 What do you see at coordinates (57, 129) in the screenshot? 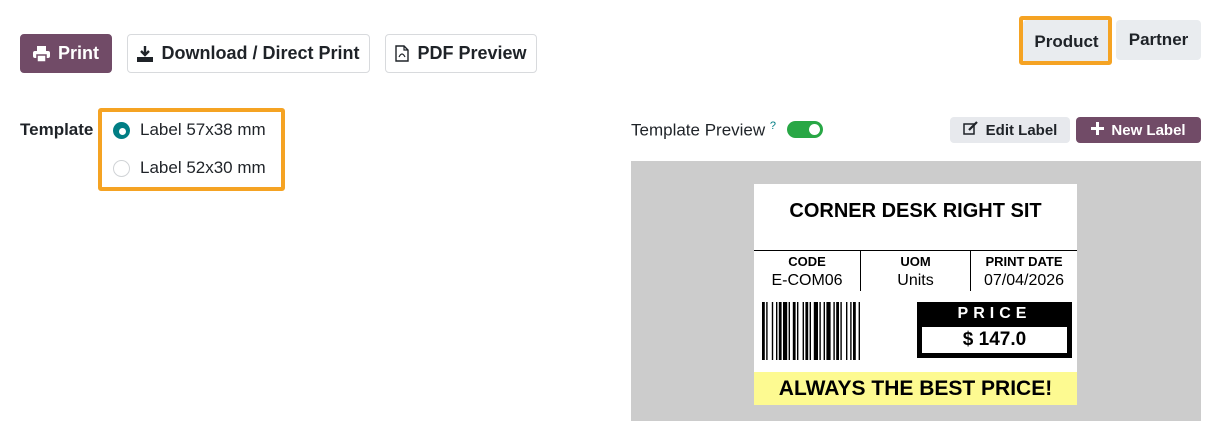
I see `template-field-label: Template` at bounding box center [57, 129].